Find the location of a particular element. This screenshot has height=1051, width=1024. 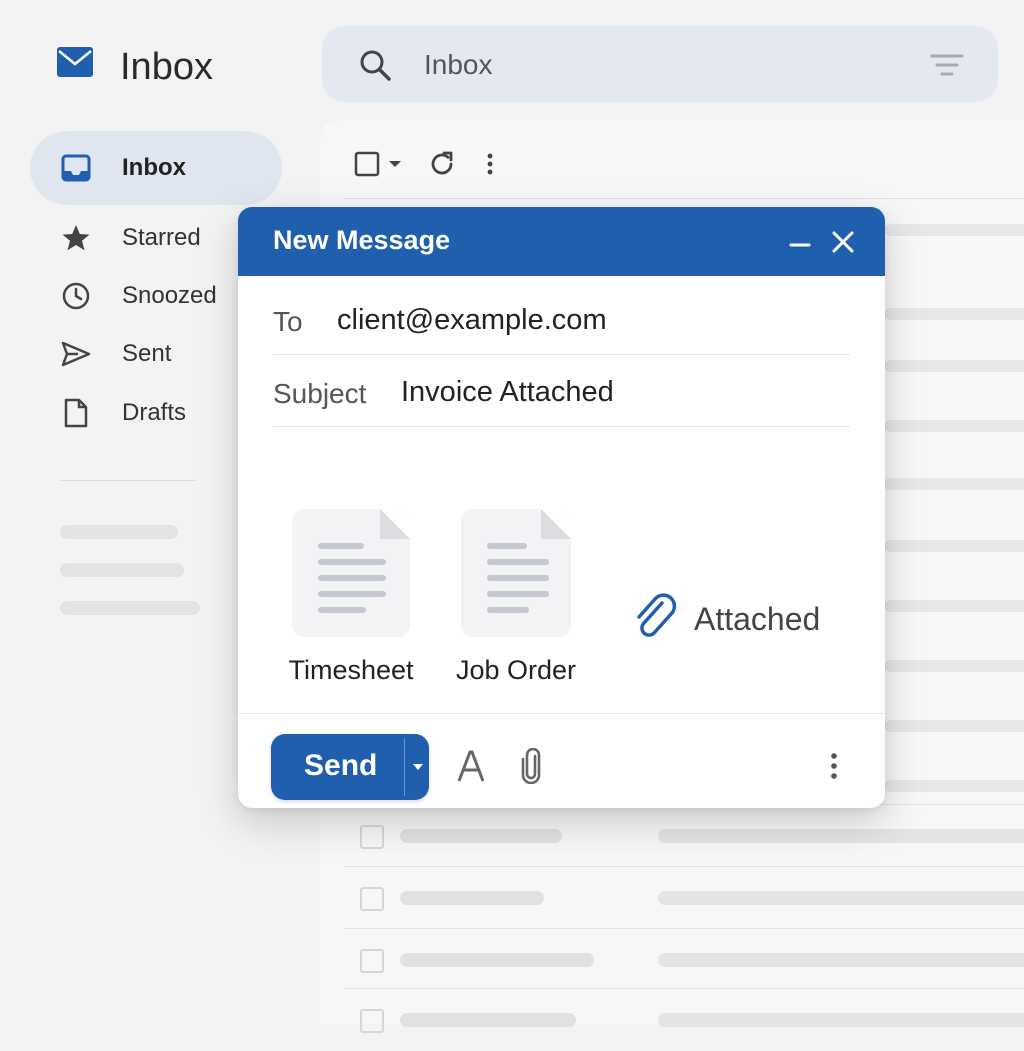

sidebar-item-label: Sent is located at coordinates (147, 353).